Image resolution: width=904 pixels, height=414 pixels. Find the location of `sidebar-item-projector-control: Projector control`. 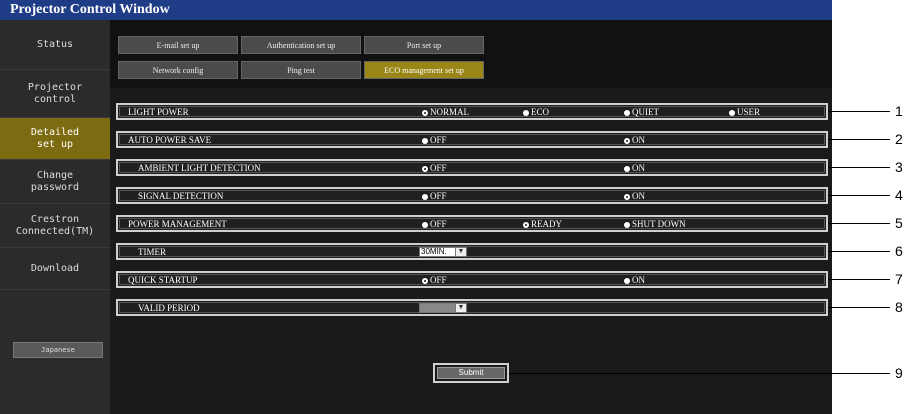

sidebar-item-projector-control: Projector control is located at coordinates (55, 94).